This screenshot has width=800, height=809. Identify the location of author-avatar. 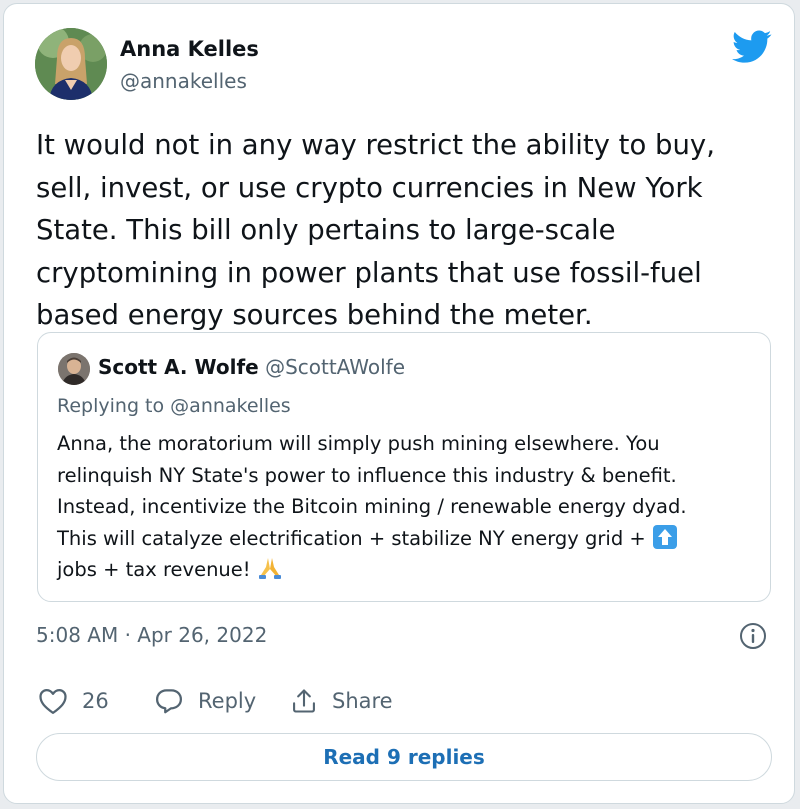
(71, 64).